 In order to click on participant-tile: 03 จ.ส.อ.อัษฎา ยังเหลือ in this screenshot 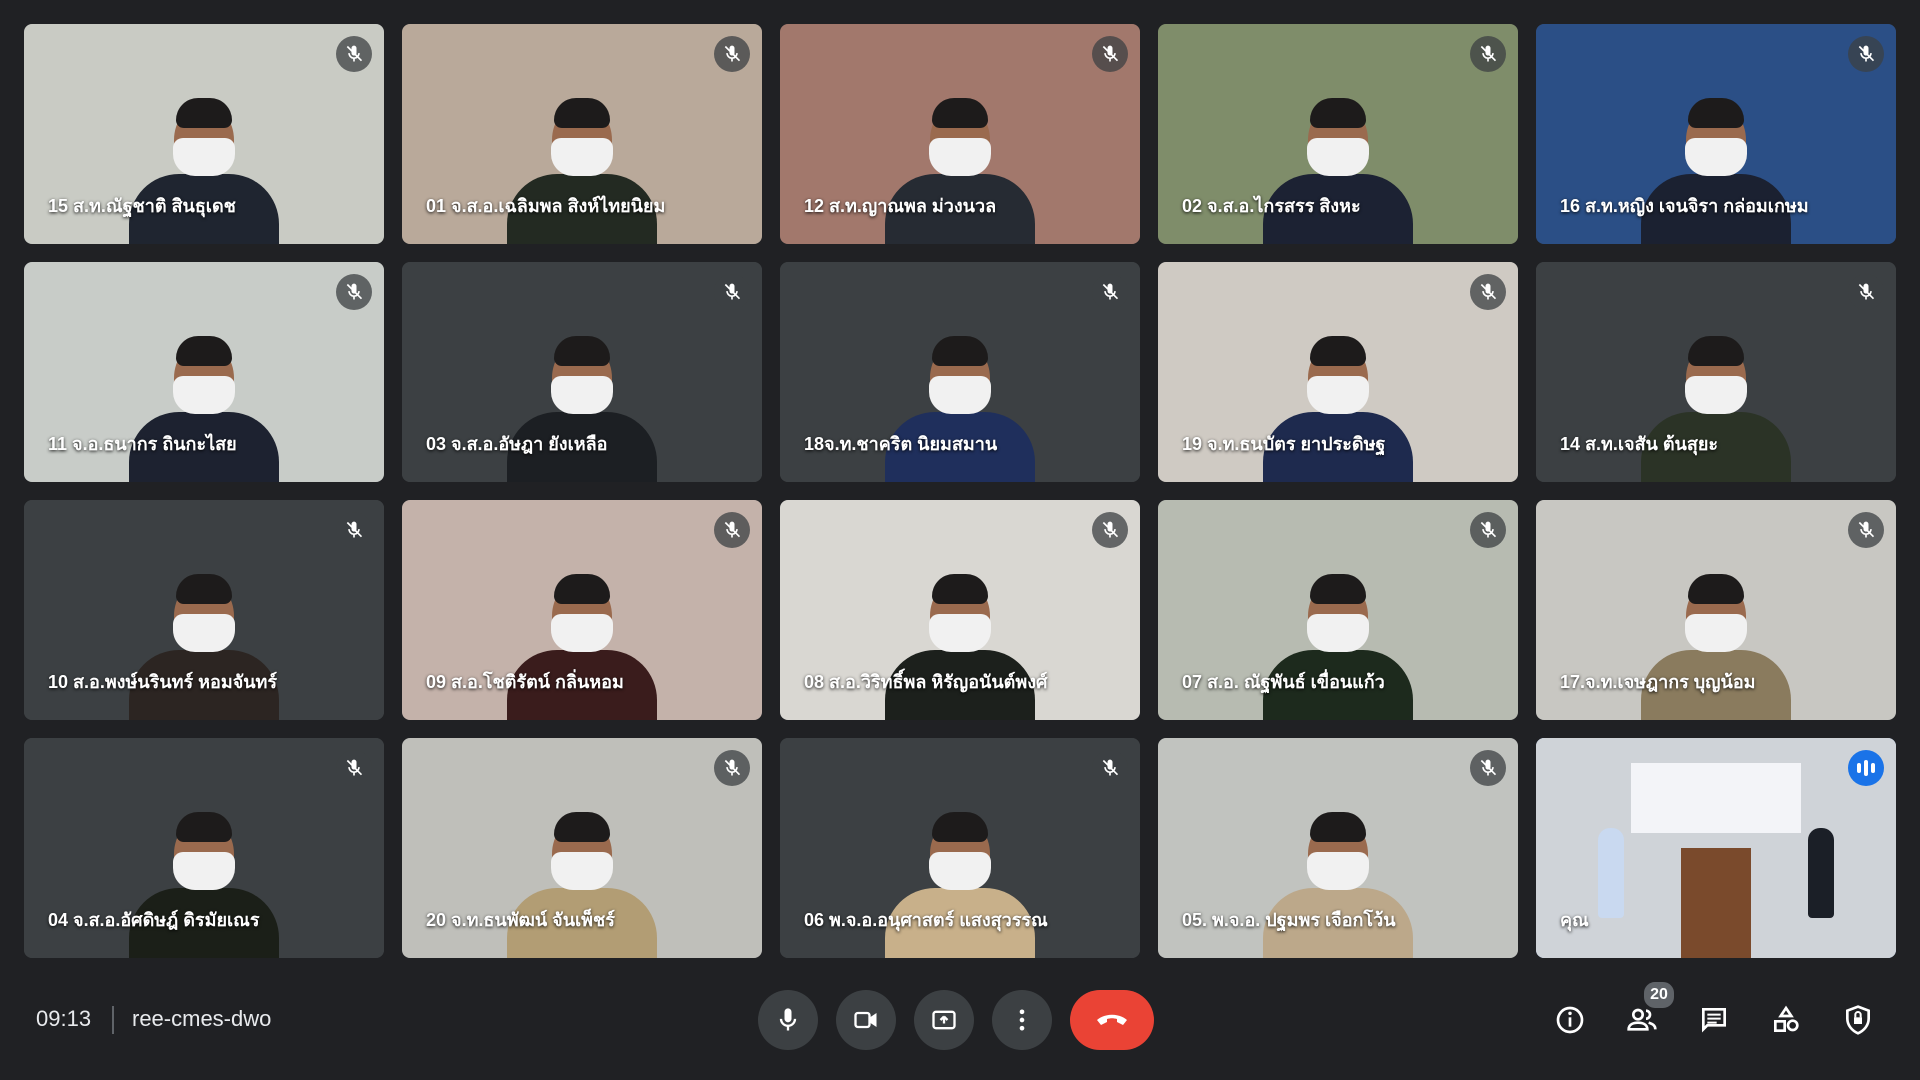, I will do `click(582, 372)`.